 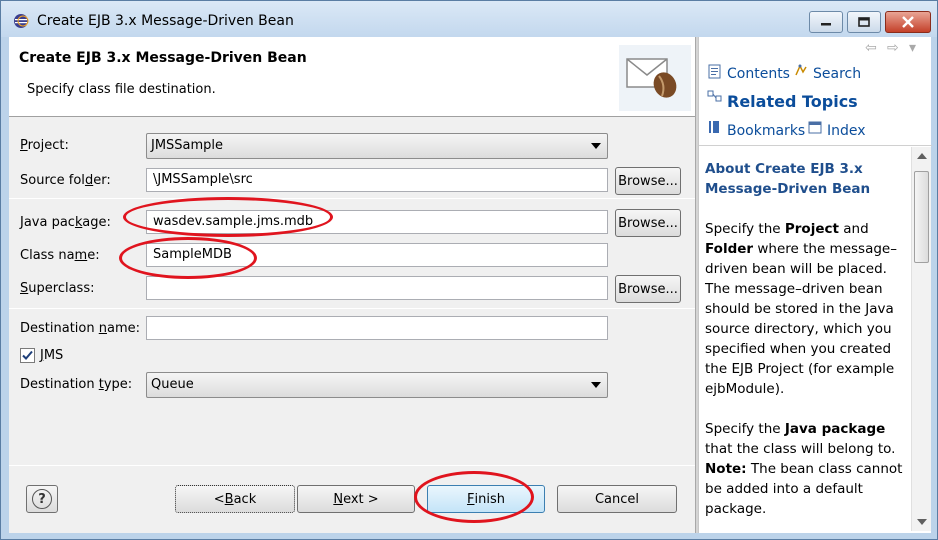 I want to click on next-button: Next >, so click(x=356, y=499).